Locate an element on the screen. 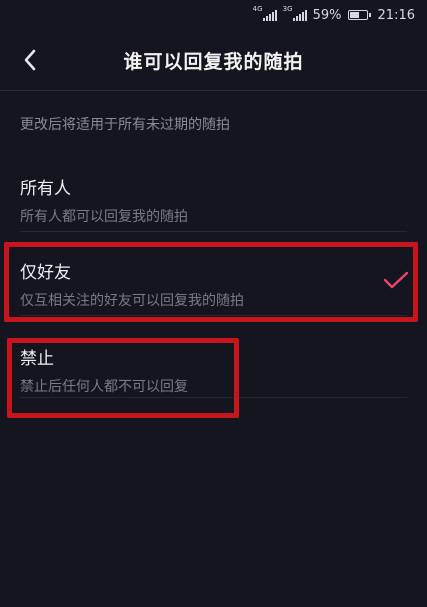 Image resolution: width=427 pixels, height=607 pixels. divider is located at coordinates (213, 231).